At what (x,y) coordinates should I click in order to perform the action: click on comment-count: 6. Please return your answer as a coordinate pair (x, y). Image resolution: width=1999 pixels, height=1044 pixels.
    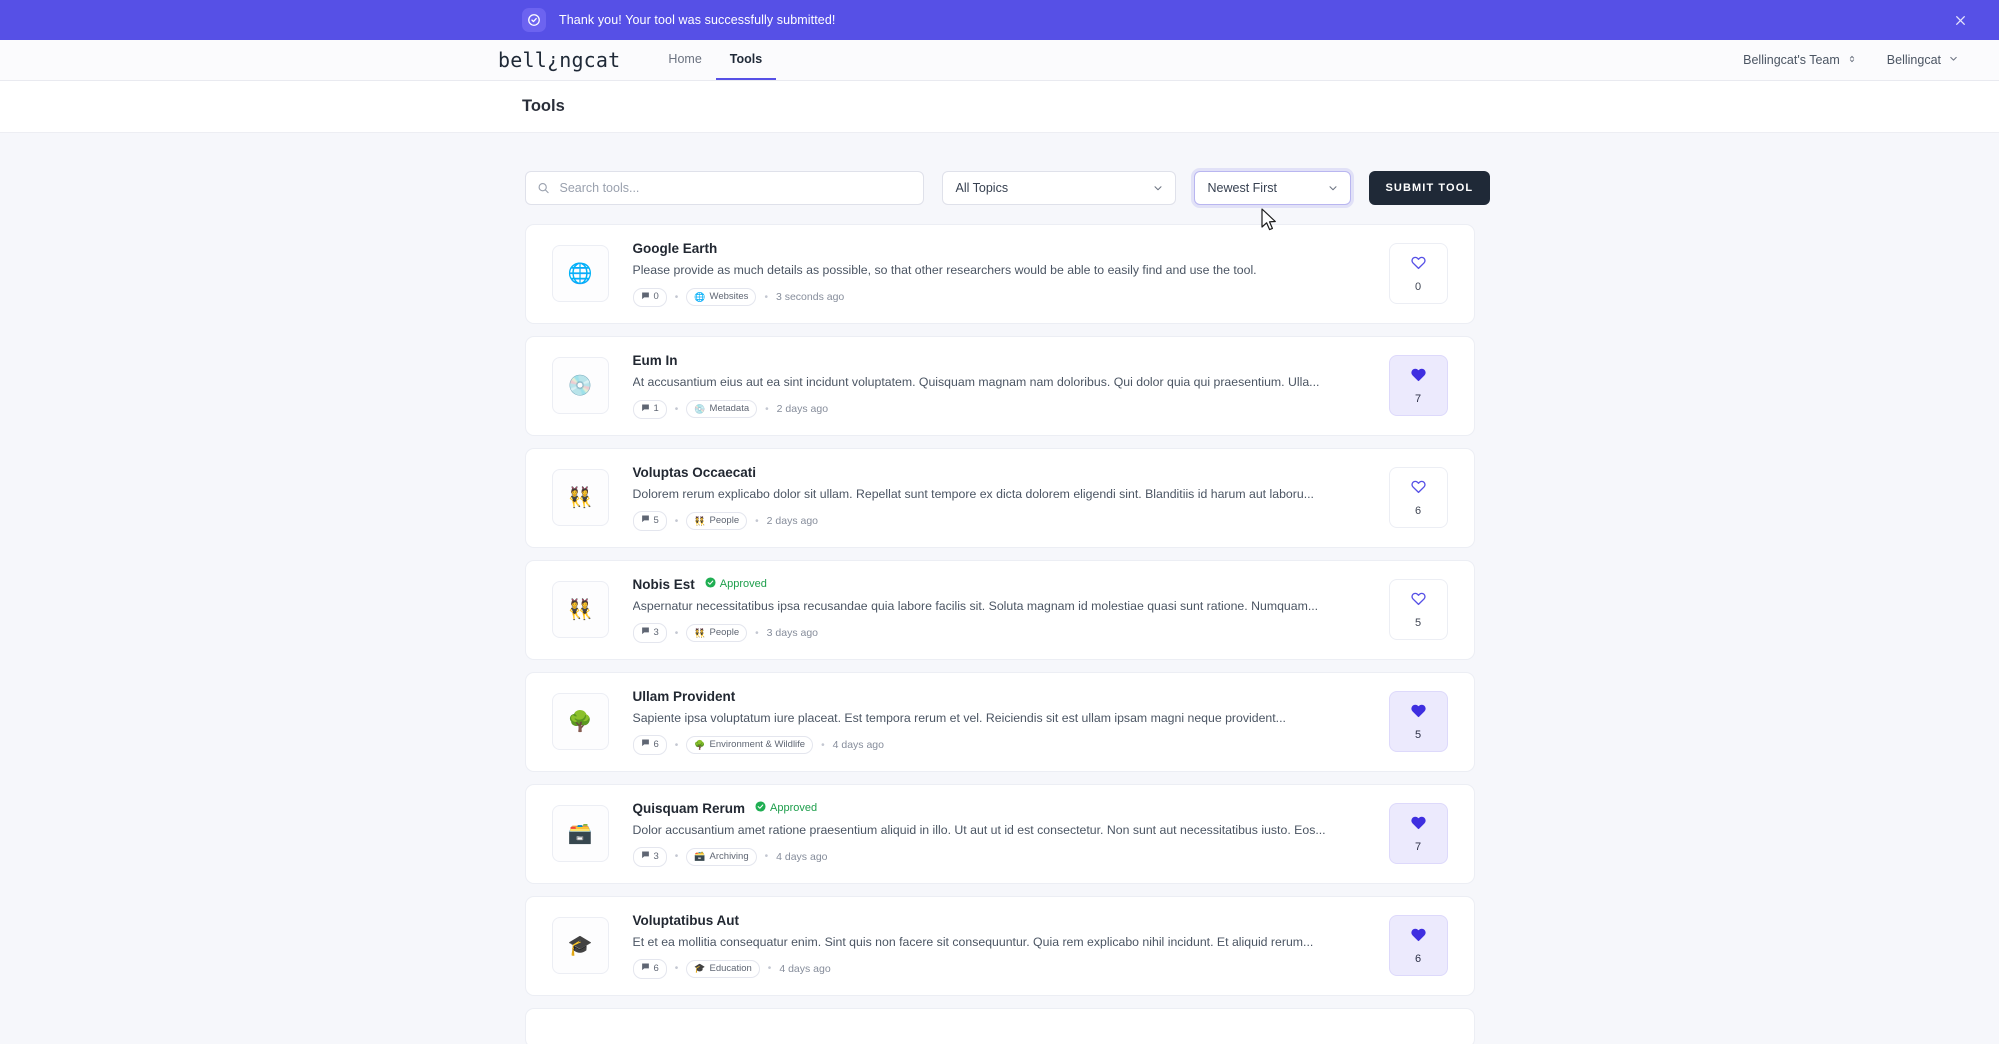
    Looking at the image, I should click on (656, 968).